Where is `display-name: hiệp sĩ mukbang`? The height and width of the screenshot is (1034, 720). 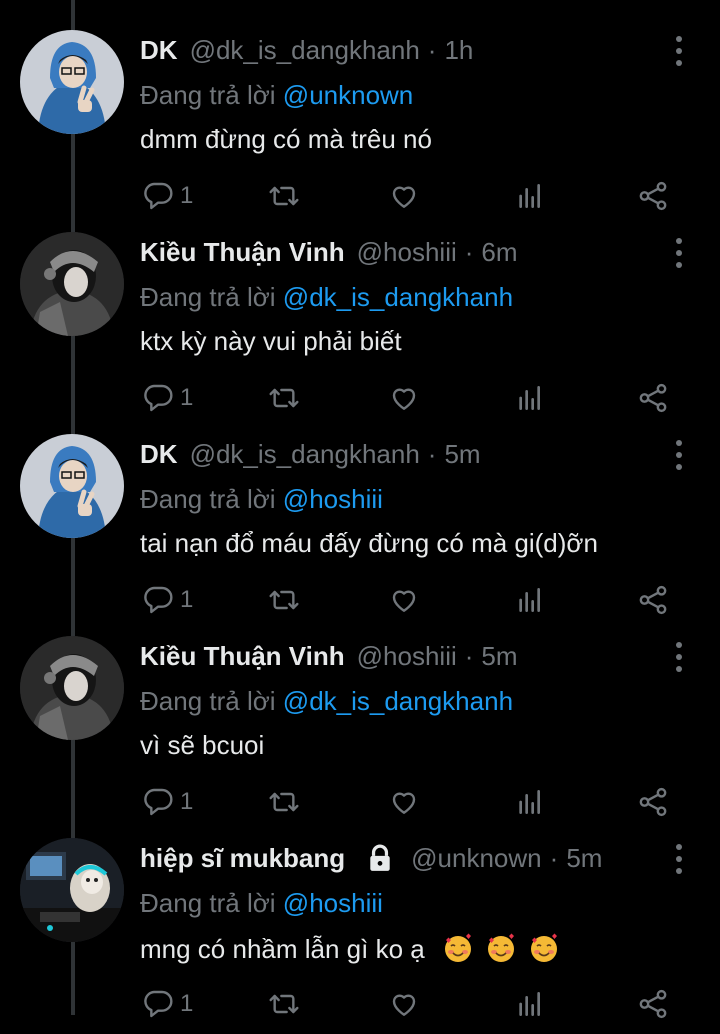
display-name: hiệp sĩ mukbang is located at coordinates (242, 858).